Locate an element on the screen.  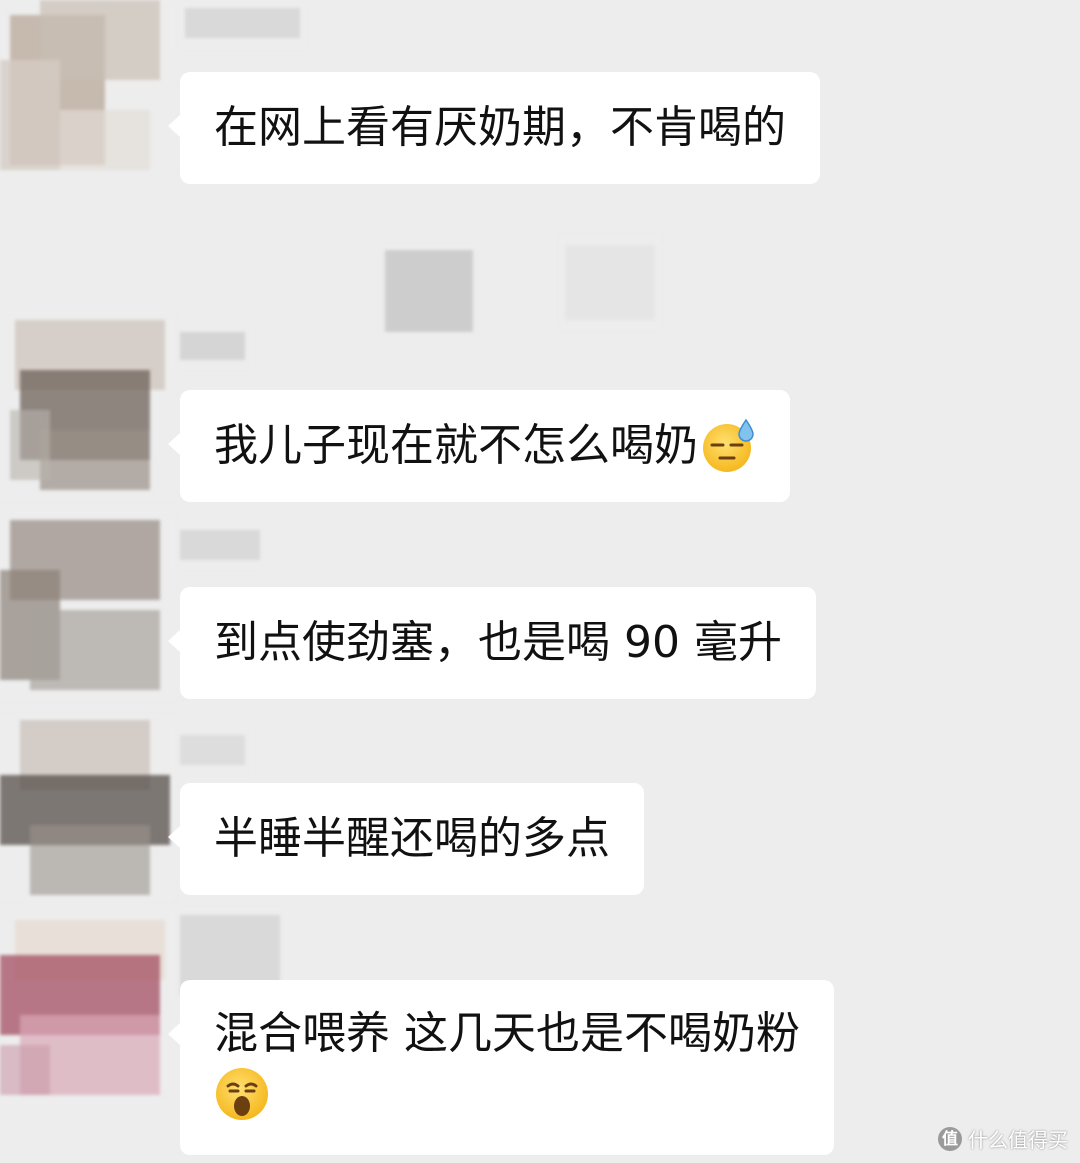
message-text: 混合喂养 这几天也是不喝奶粉 is located at coordinates (507, 1033).